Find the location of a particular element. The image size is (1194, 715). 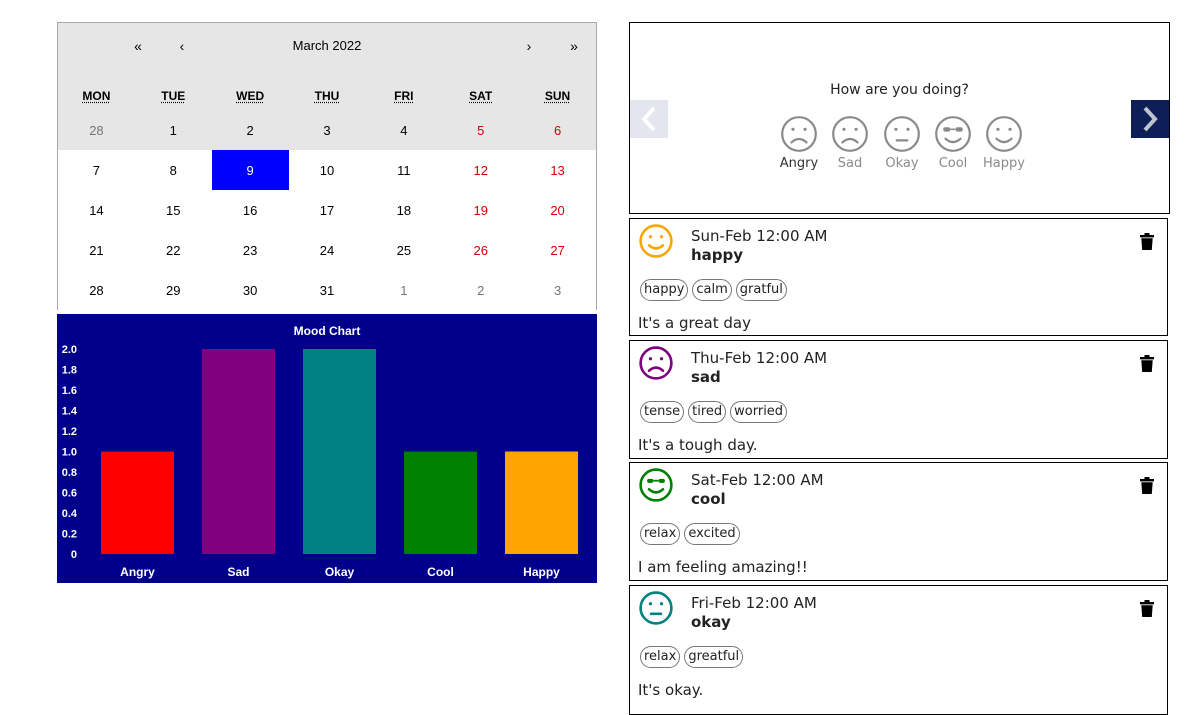

neutral-face-icon is located at coordinates (656, 608).